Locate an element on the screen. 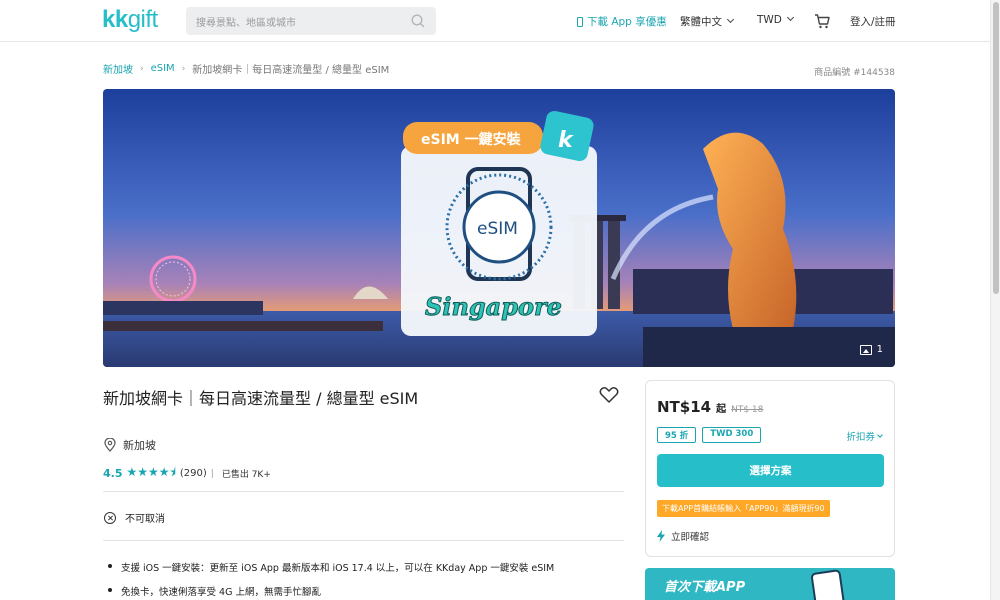  phone-icon is located at coordinates (580, 21).